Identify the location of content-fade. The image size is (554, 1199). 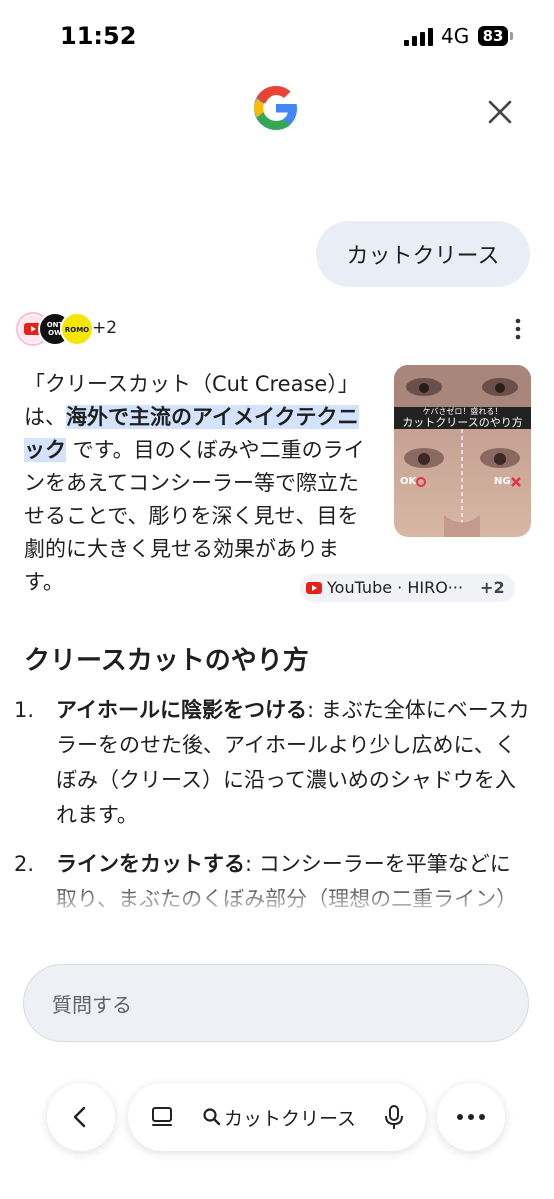
(277, 915).